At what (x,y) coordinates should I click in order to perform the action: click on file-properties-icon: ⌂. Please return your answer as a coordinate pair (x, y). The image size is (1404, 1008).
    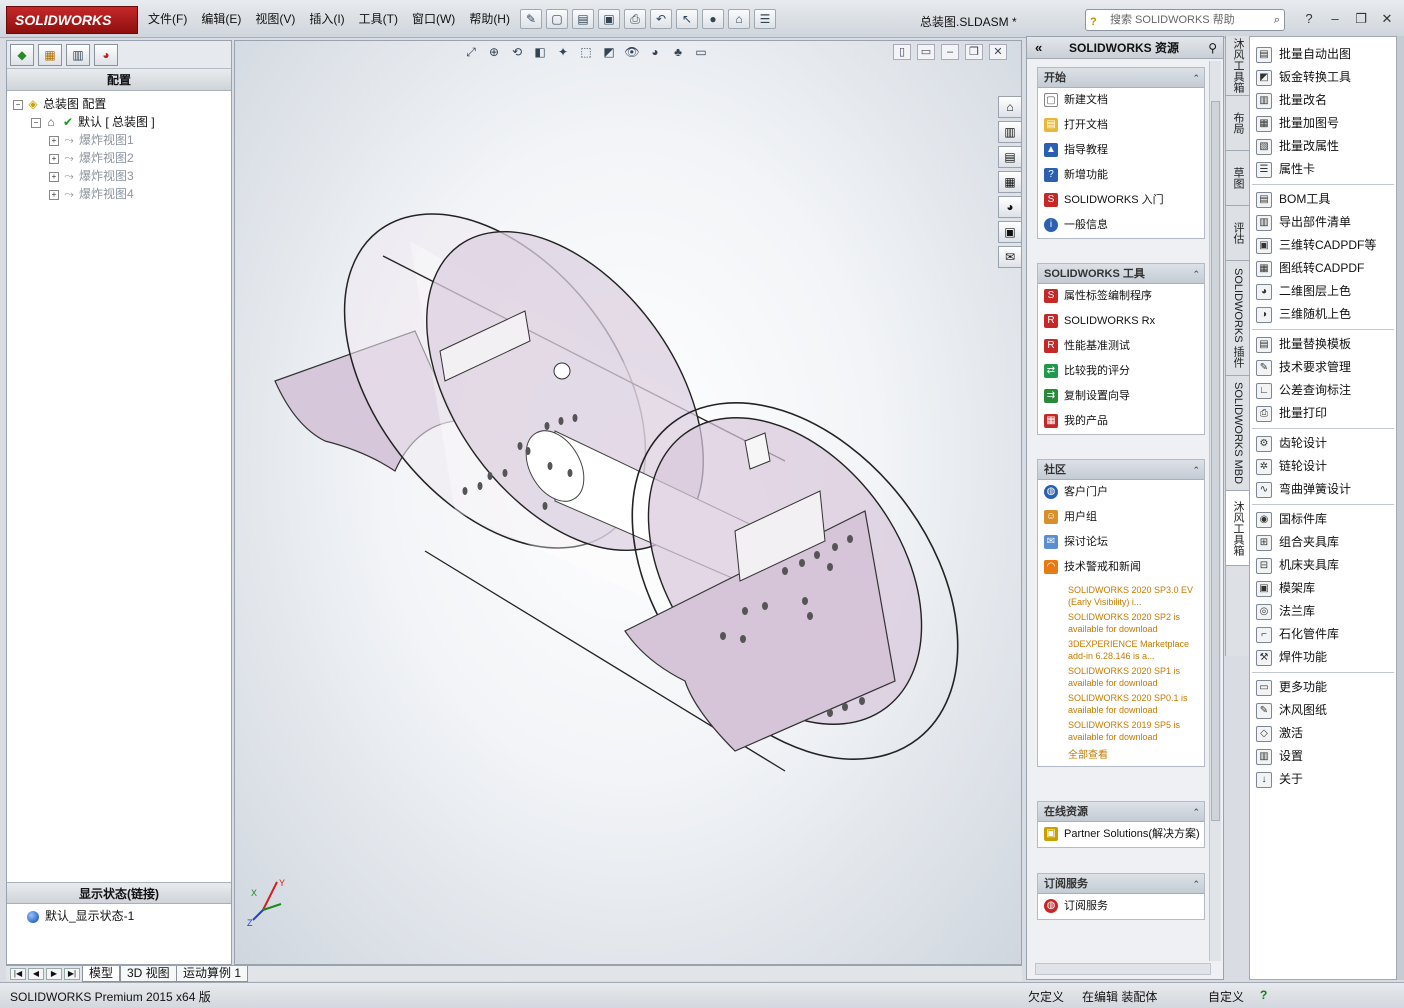
    Looking at the image, I should click on (739, 19).